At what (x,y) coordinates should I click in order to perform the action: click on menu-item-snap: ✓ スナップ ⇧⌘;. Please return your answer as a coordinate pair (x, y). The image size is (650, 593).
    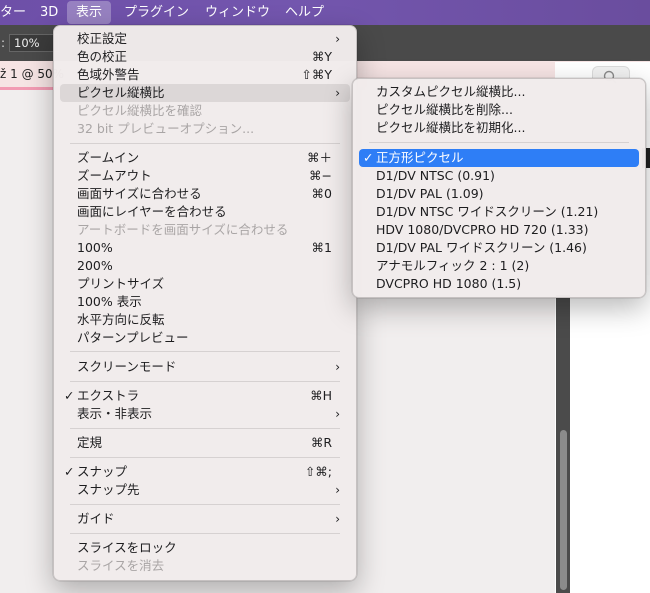
    Looking at the image, I should click on (205, 472).